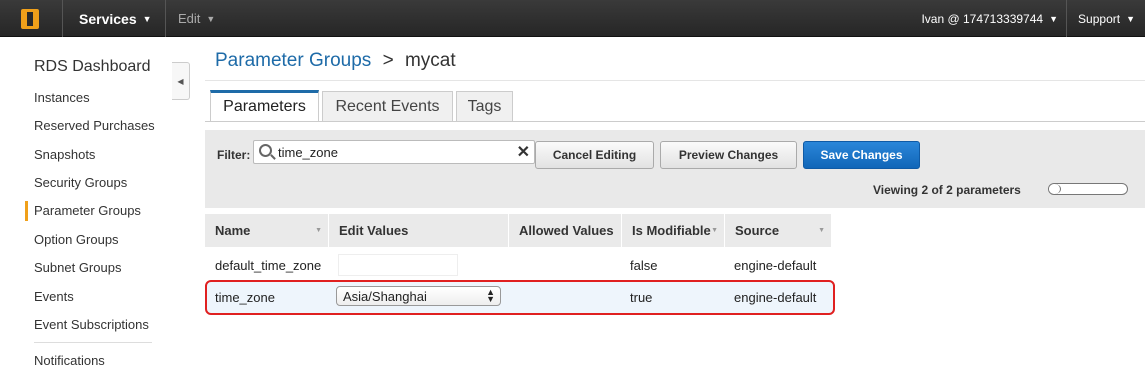 The height and width of the screenshot is (373, 1145). Describe the element at coordinates (982, 18) in the screenshot. I see `account-label: Ivan @ 174713339744` at that location.